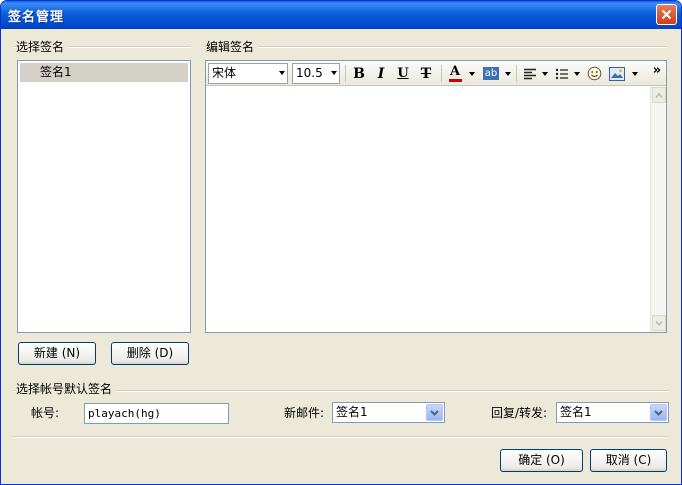  I want to click on title-bar: 签名管理, so click(341, 15).